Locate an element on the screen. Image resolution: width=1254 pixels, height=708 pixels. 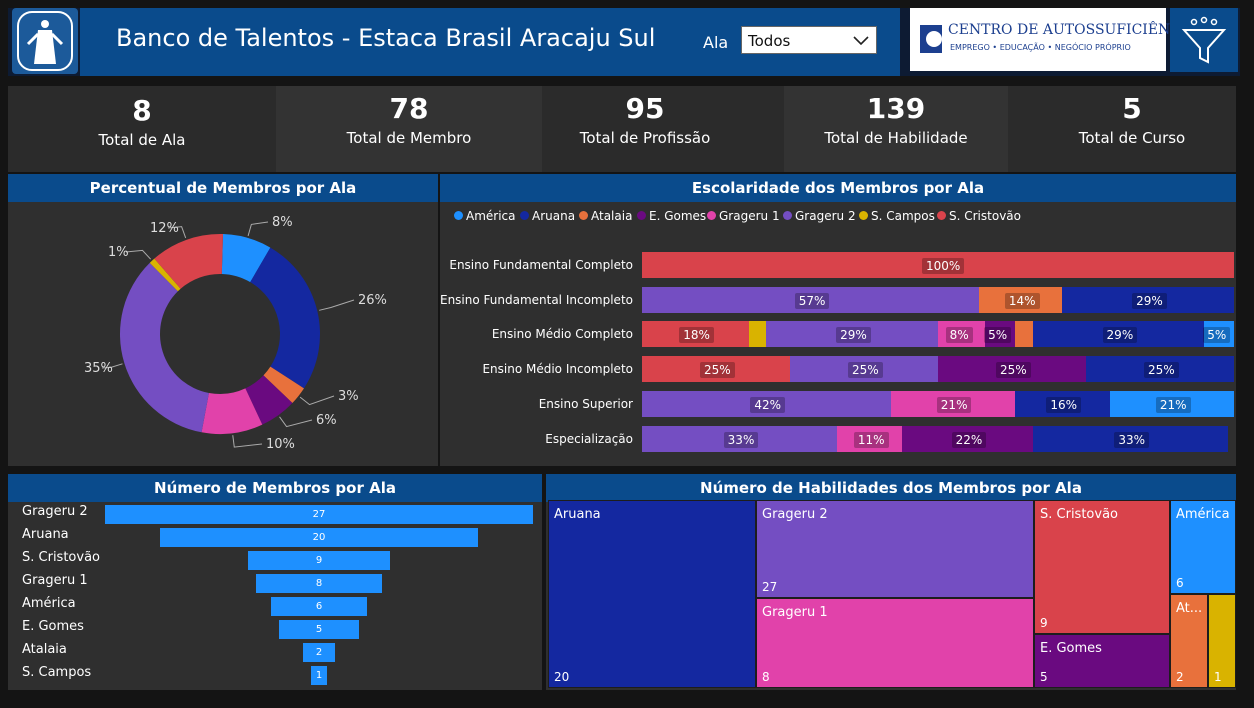
bar-segment-label: 42% is located at coordinates (767, 405).